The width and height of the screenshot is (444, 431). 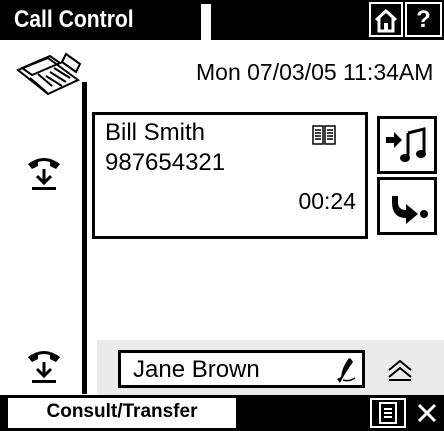 What do you see at coordinates (44, 173) in the screenshot?
I see `handset-hold-icon` at bounding box center [44, 173].